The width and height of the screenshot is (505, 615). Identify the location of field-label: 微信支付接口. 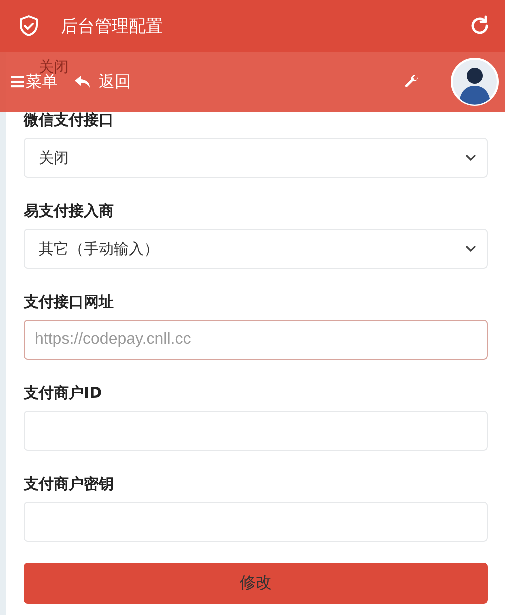
(69, 120).